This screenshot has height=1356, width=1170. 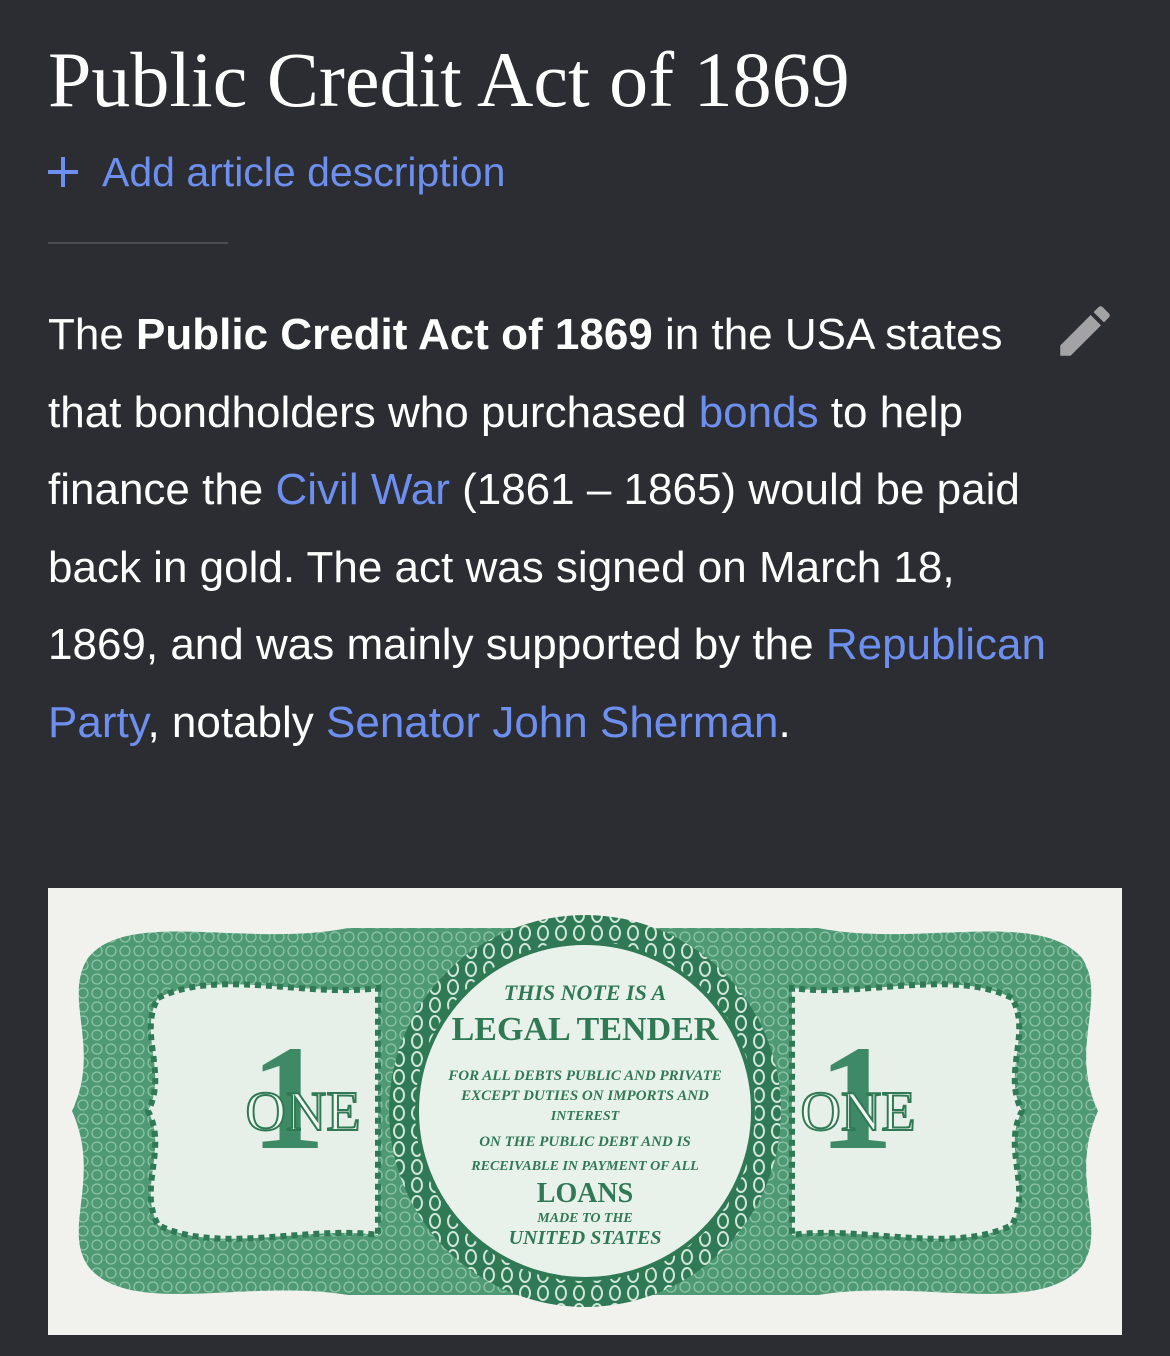 What do you see at coordinates (449, 79) in the screenshot?
I see `article-title: Public Credit Act of 1869` at bounding box center [449, 79].